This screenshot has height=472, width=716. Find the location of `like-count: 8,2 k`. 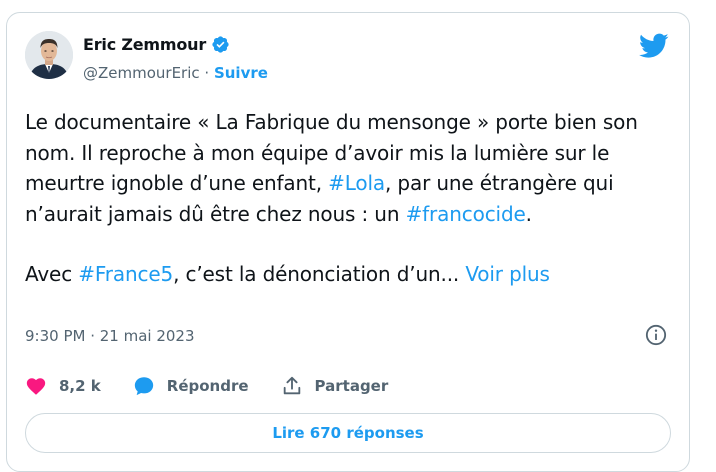

like-count: 8,2 k is located at coordinates (80, 386).